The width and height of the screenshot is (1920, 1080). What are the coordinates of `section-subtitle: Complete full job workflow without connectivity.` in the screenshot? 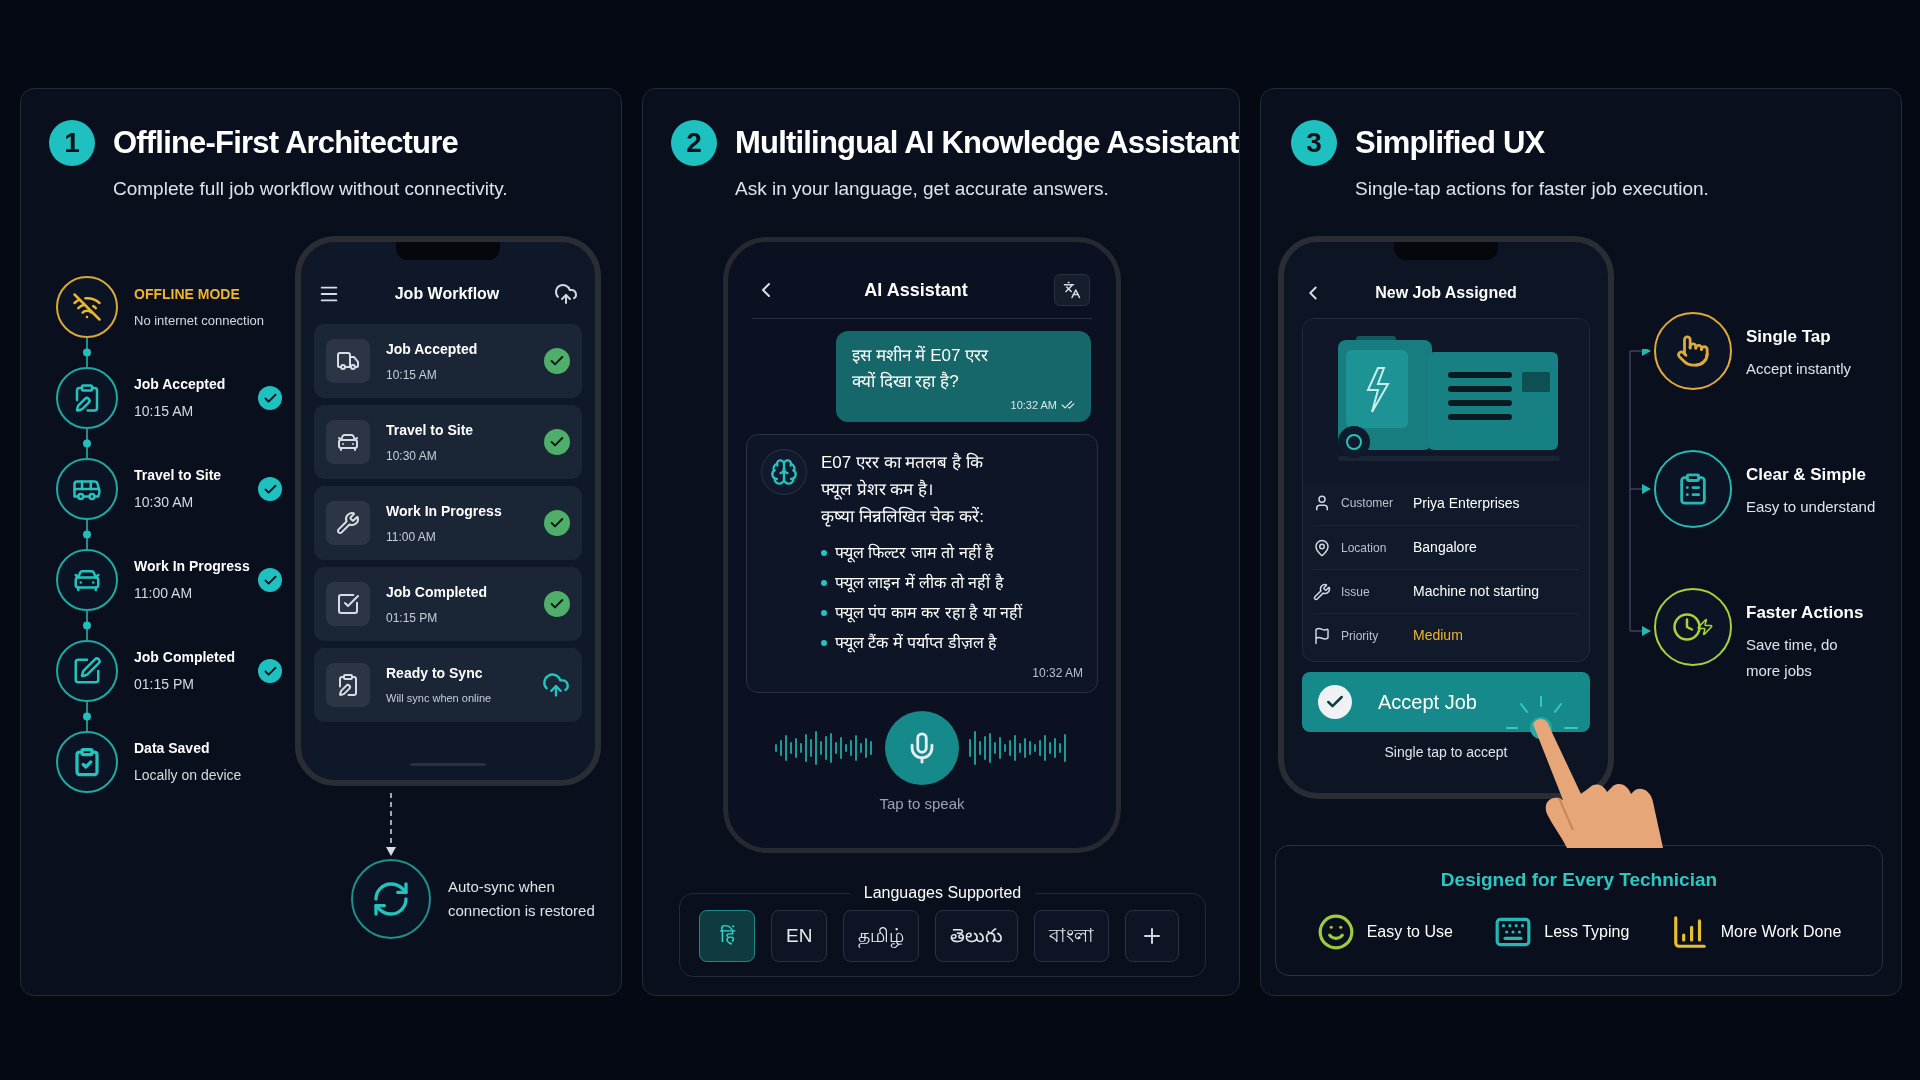 It's located at (311, 188).